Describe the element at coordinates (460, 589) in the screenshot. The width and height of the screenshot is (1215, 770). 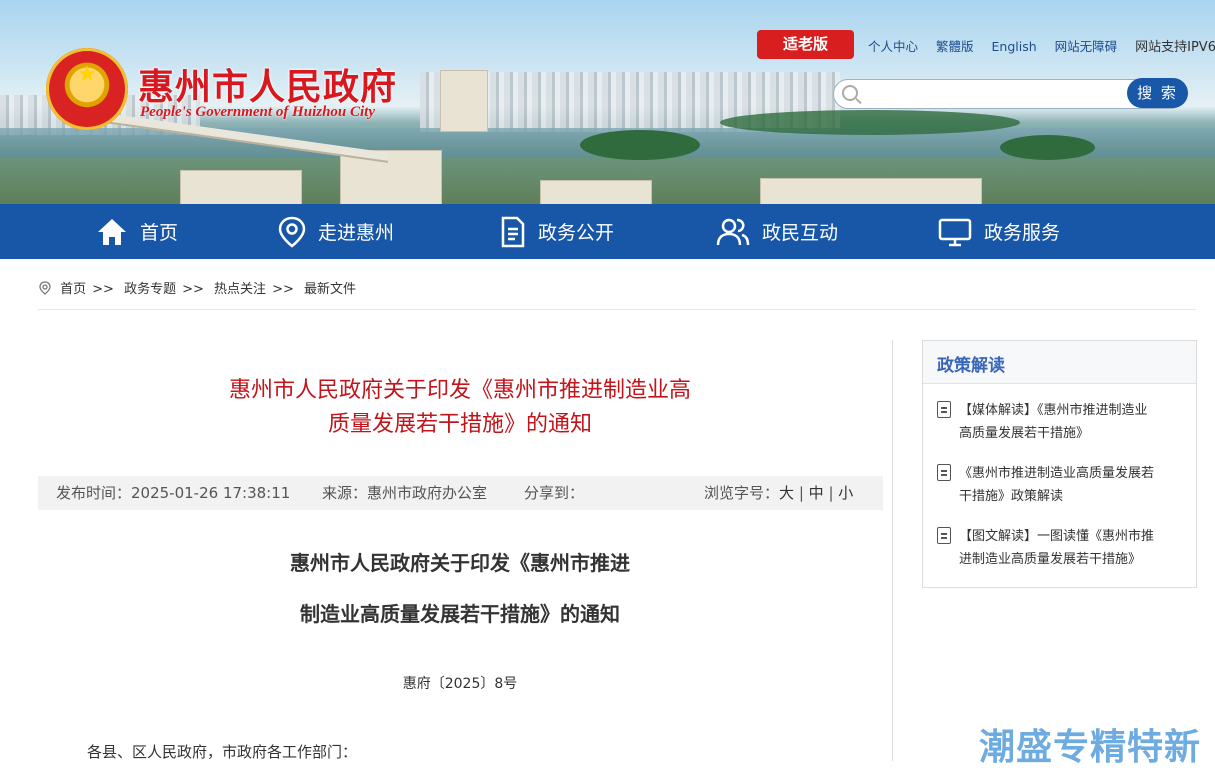
I see `document-heading: 惠州市人民政府关于印发《惠州市推进 制造业高质量发展若干措施》的通知` at that location.